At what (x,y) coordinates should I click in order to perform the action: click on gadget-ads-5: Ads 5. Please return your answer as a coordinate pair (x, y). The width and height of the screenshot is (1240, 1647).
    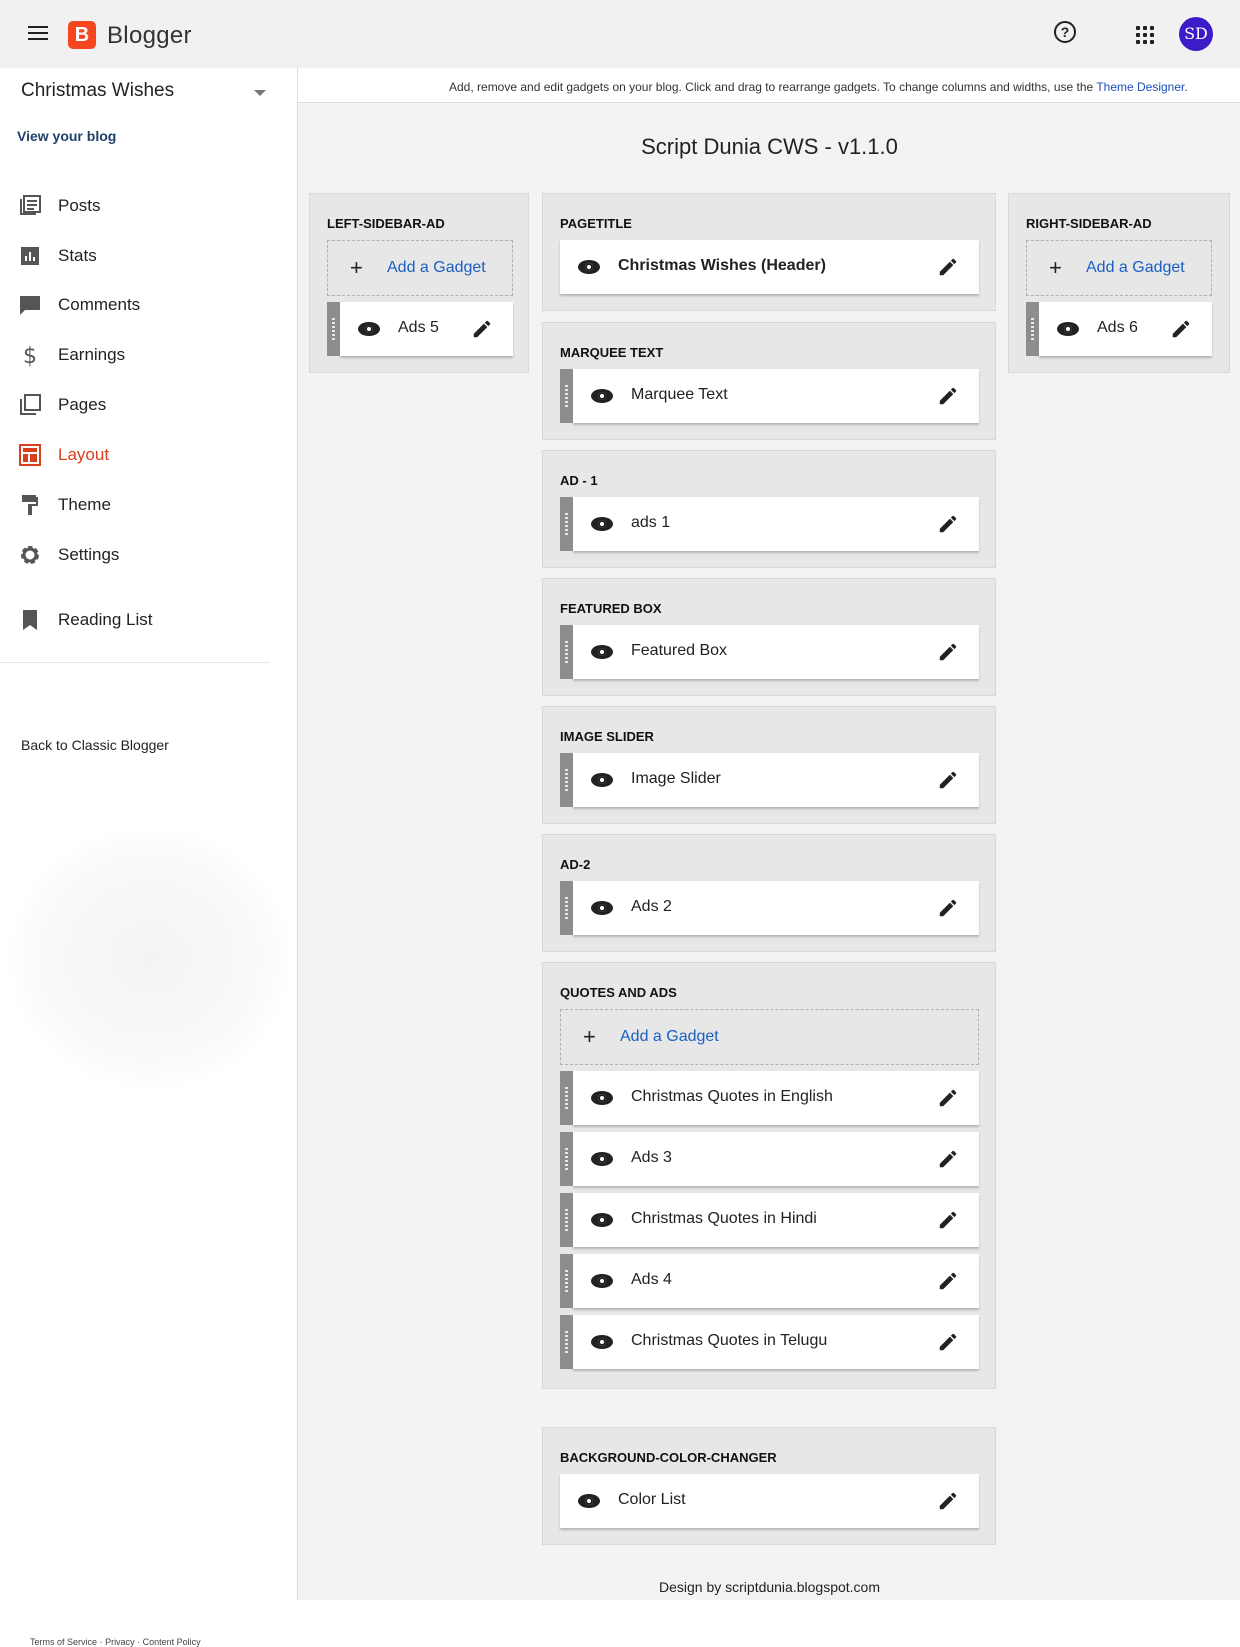
    Looking at the image, I should click on (420, 329).